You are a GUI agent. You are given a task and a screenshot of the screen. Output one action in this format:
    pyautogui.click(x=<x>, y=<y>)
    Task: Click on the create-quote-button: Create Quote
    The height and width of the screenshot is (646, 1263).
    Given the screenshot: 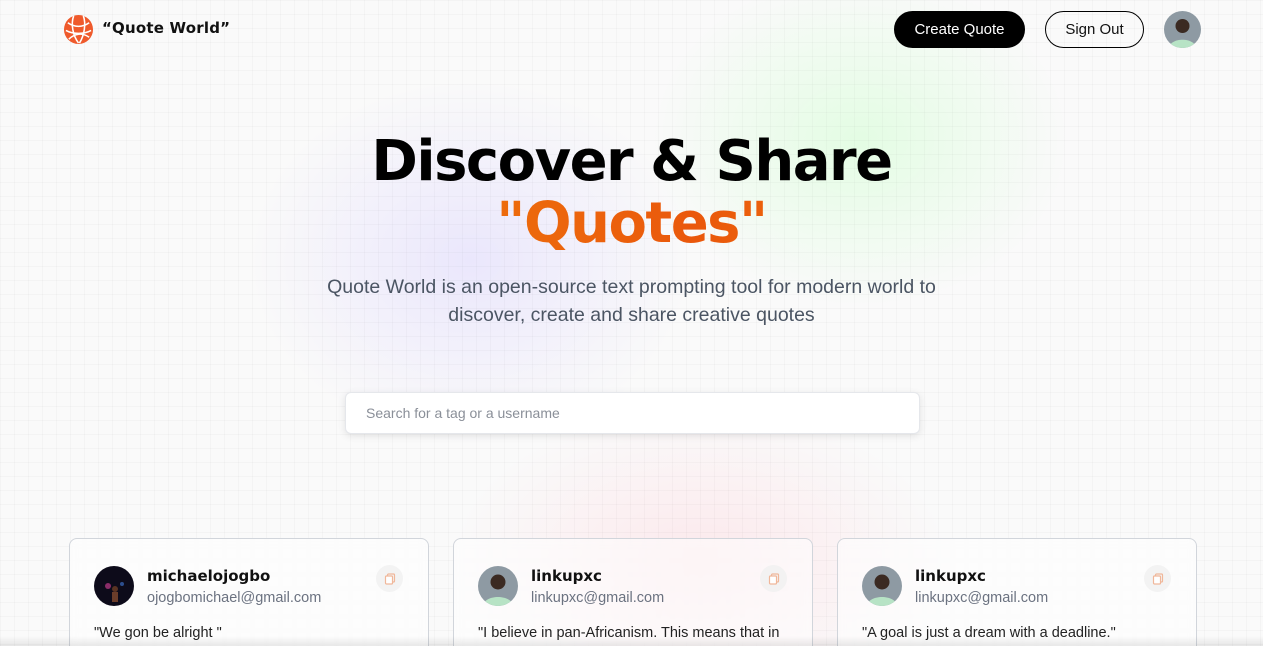 What is the action you would take?
    pyautogui.click(x=959, y=29)
    